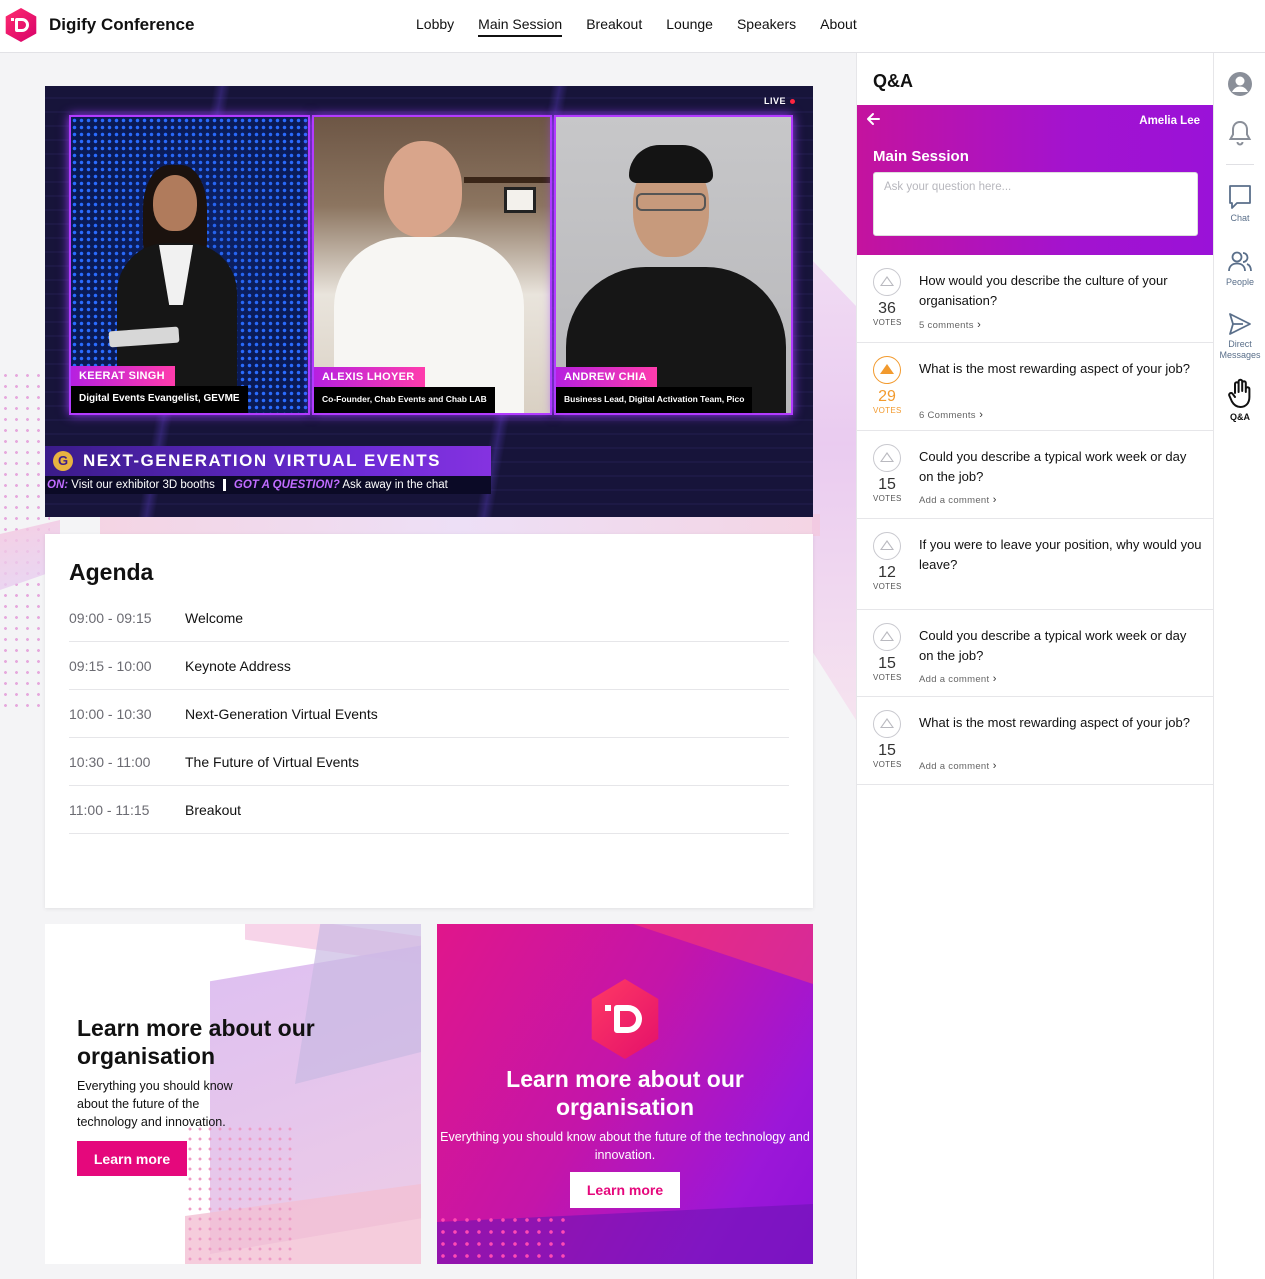 The height and width of the screenshot is (1279, 1265). Describe the element at coordinates (950, 325) in the screenshot. I see `comments-link: 5 comments` at that location.